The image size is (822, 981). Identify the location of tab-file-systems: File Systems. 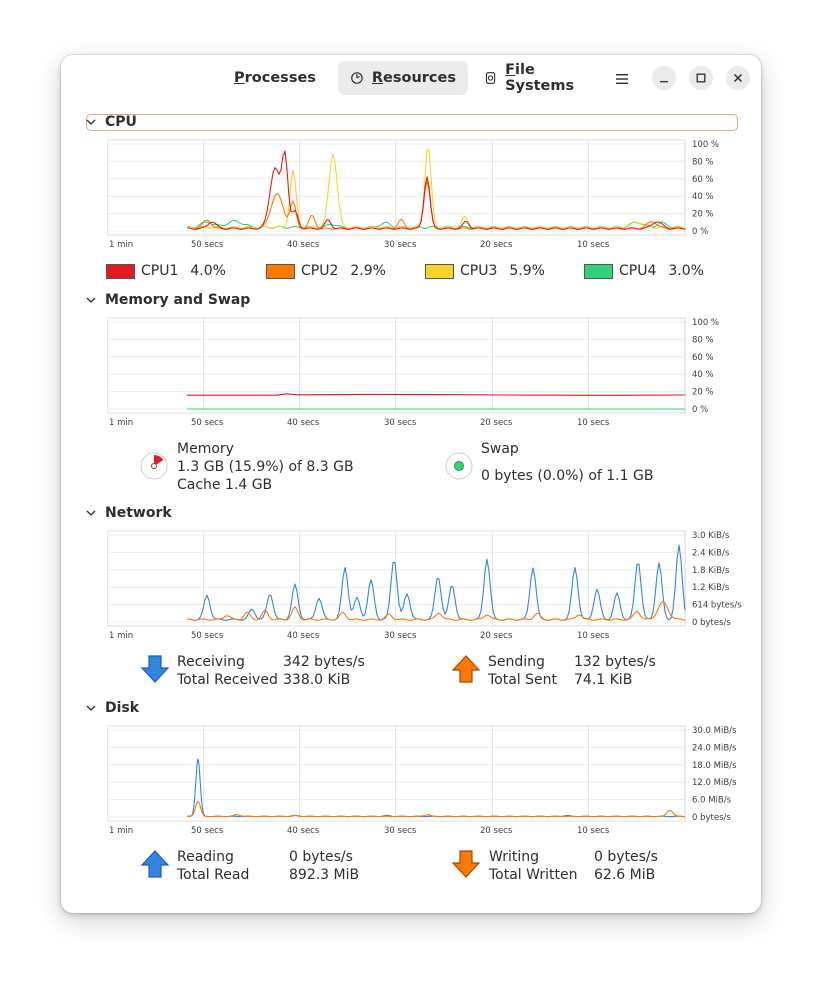
(537, 78).